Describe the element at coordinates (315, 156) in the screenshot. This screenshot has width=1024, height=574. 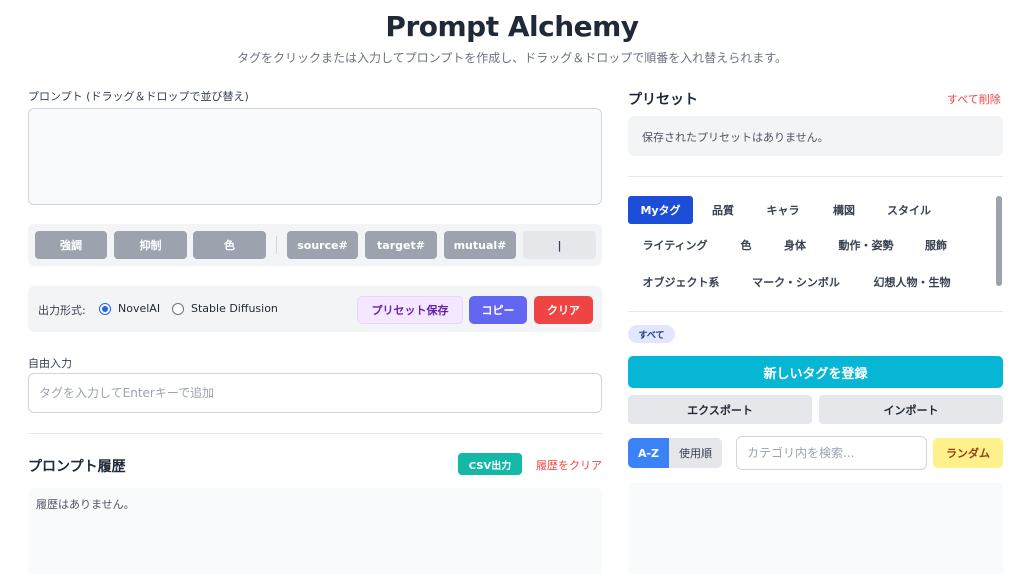
I see `prompt-editor` at that location.